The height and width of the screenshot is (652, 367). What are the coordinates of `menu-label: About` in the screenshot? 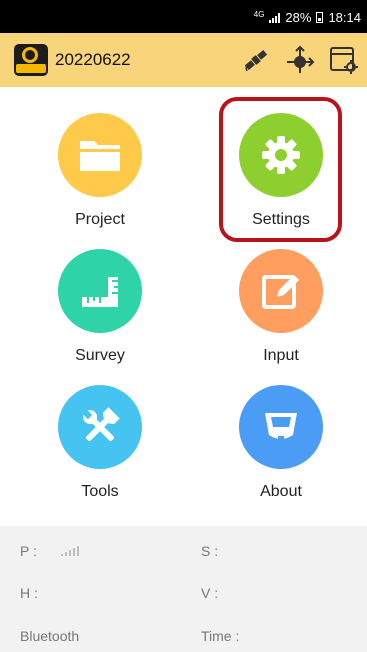 It's located at (281, 491).